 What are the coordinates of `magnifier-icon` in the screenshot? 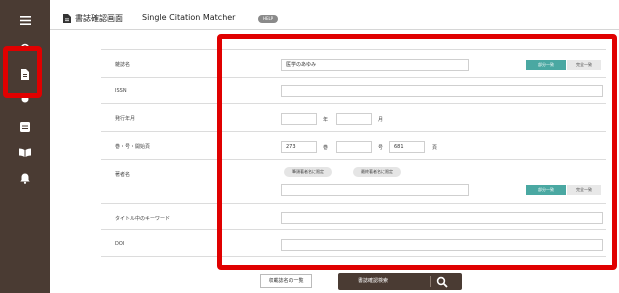 It's located at (442, 282).